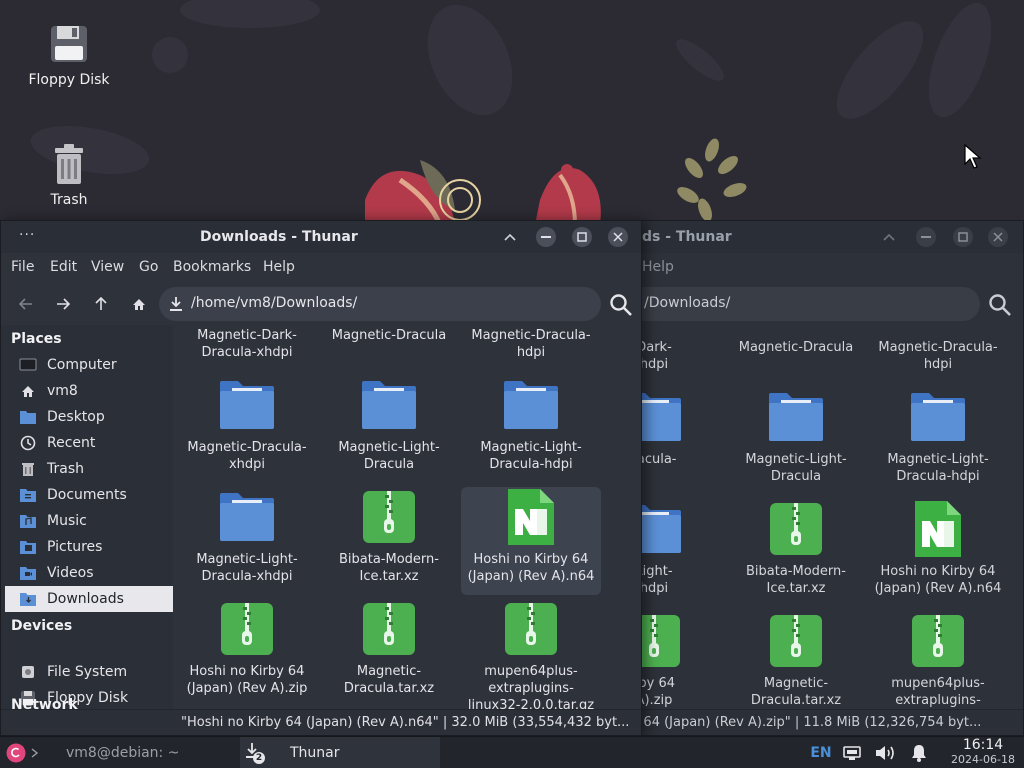  I want to click on pictures-folder-icon, so click(28, 547).